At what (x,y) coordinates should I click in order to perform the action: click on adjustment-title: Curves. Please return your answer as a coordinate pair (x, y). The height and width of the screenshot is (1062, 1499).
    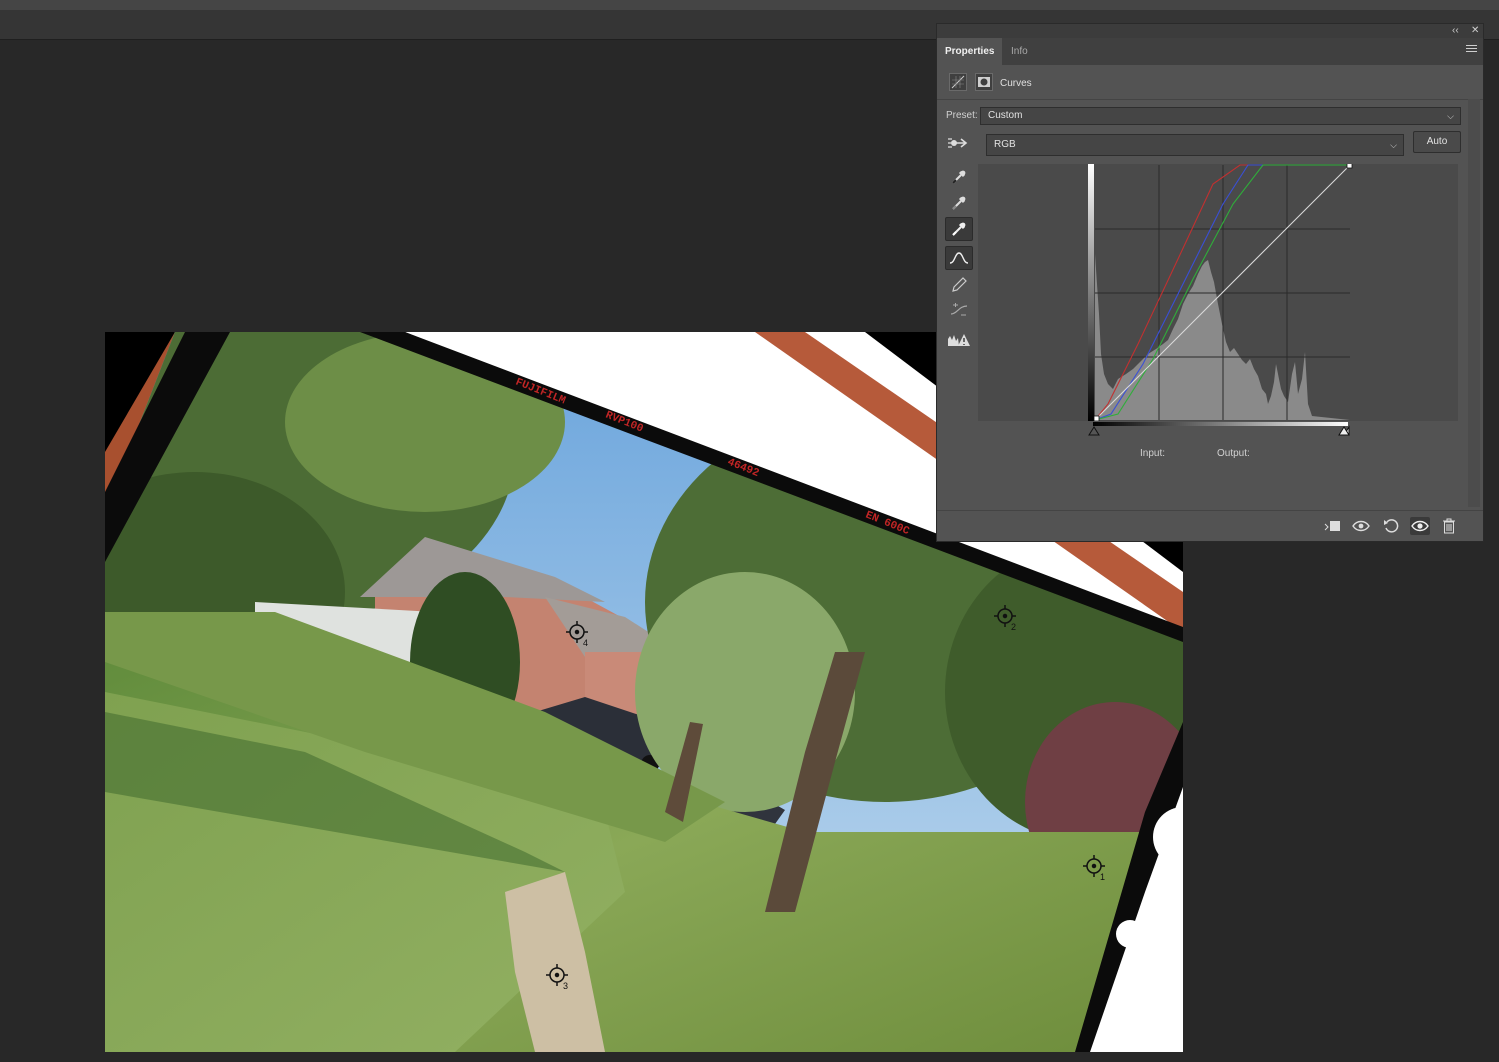
    Looking at the image, I should click on (1016, 83).